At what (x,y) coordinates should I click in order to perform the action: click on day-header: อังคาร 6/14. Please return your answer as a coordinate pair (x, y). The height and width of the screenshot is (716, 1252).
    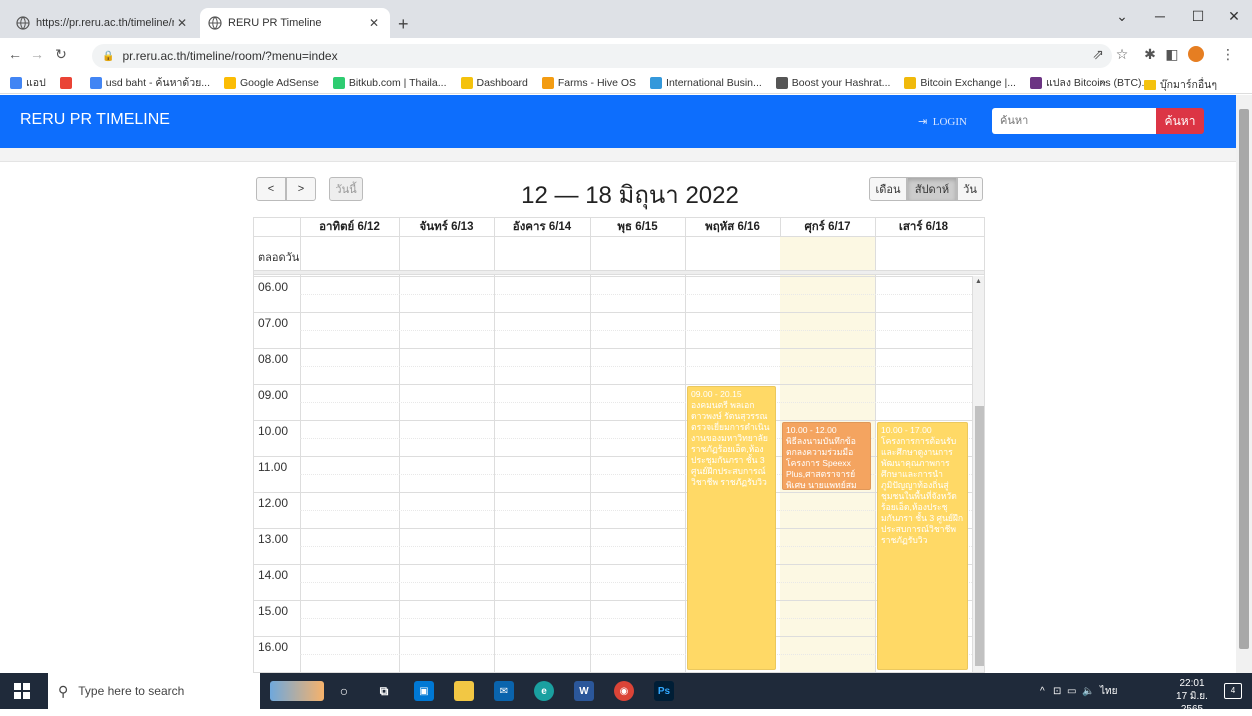
    Looking at the image, I should click on (542, 227).